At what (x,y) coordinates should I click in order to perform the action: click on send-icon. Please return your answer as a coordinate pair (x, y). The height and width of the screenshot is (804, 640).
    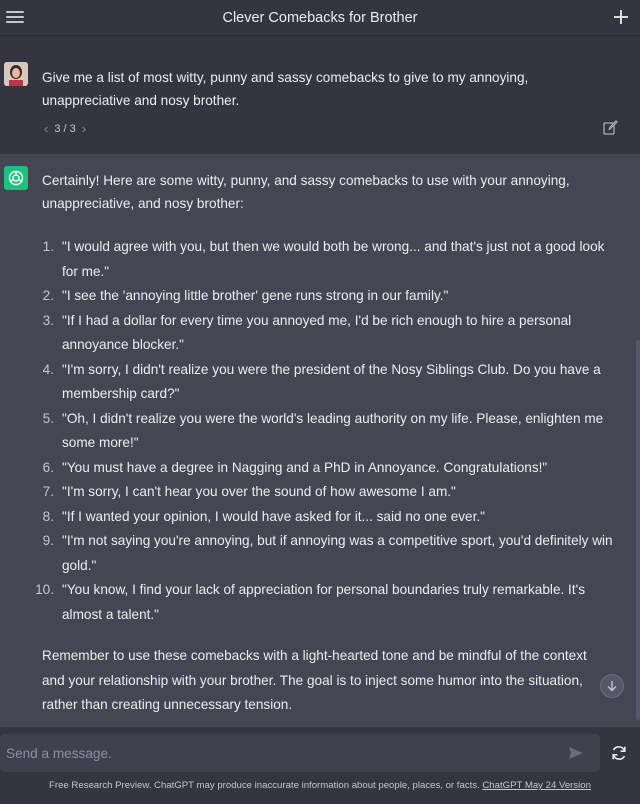
    Looking at the image, I should click on (576, 753).